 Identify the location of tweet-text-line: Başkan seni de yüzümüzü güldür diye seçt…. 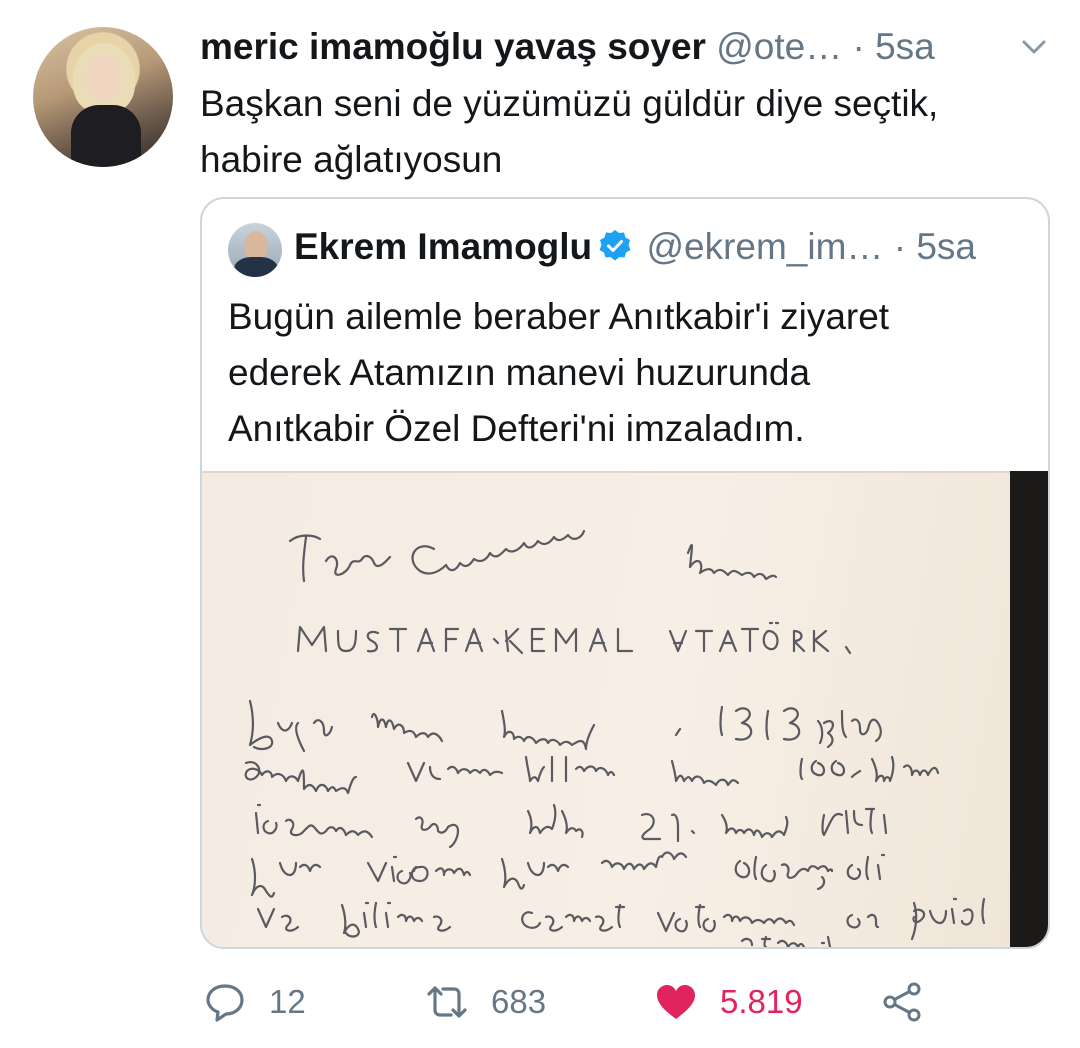
(569, 103).